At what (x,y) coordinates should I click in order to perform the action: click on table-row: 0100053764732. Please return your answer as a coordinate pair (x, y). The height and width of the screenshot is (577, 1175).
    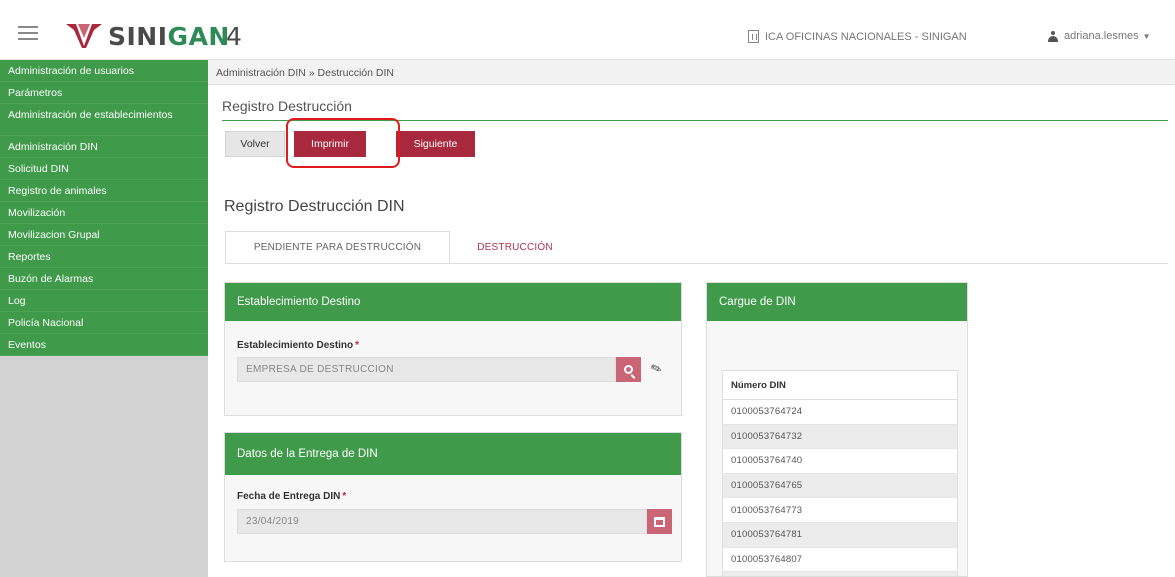
    Looking at the image, I should click on (840, 437).